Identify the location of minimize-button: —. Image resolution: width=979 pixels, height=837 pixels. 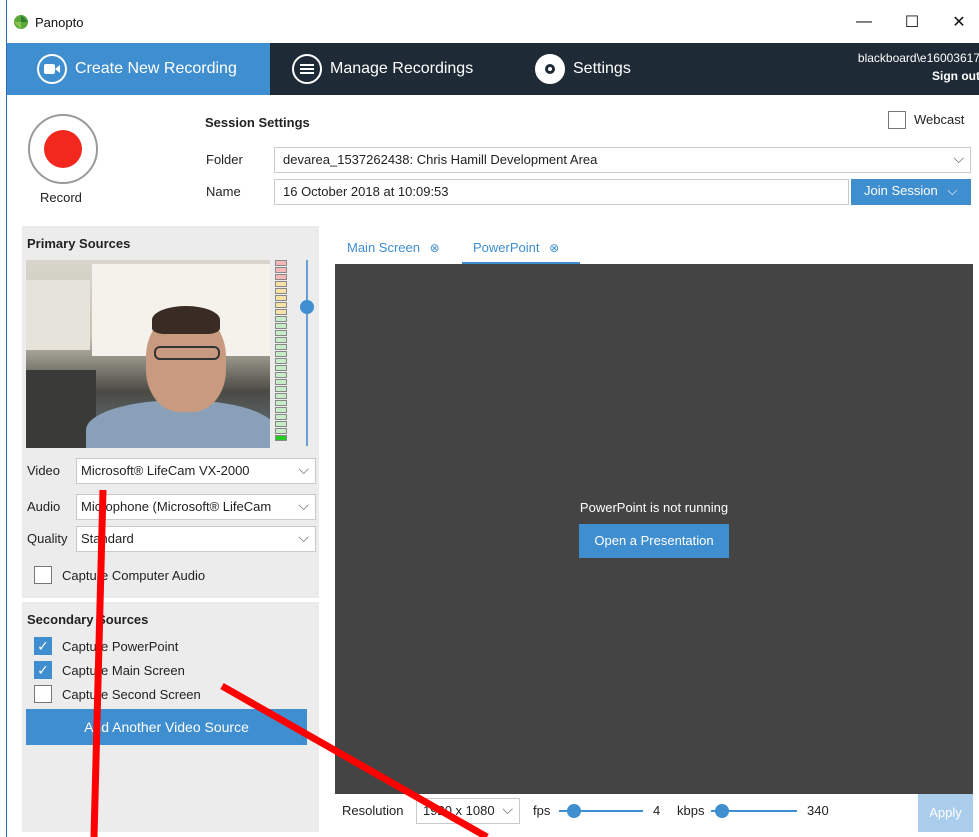
(864, 22).